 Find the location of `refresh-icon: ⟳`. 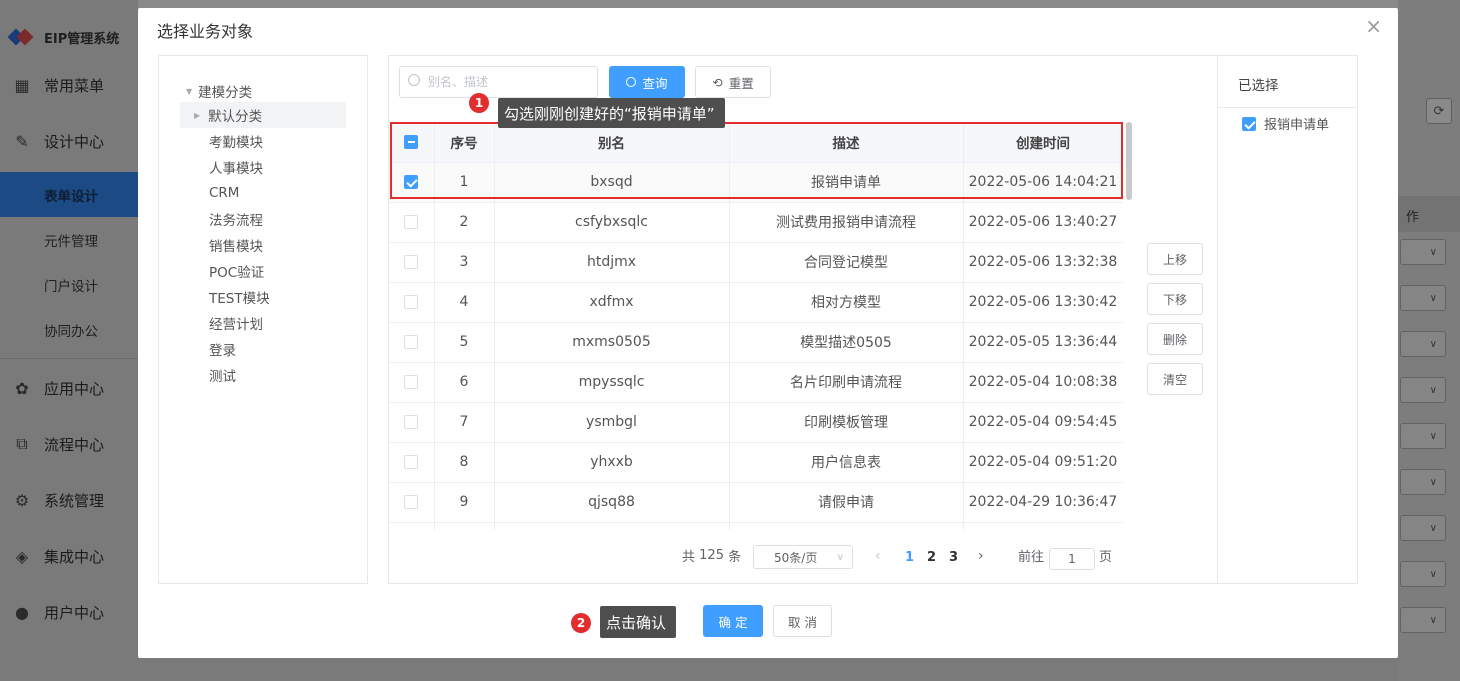

refresh-icon: ⟳ is located at coordinates (1439, 111).